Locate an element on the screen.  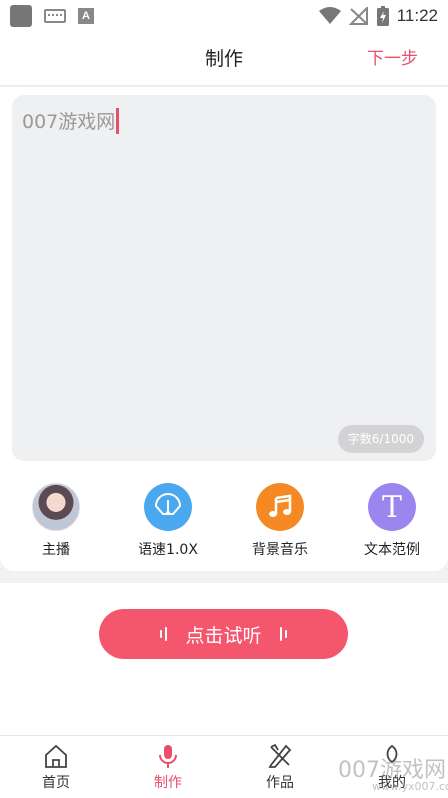
tool-anchor-label: 主播 is located at coordinates (56, 550).